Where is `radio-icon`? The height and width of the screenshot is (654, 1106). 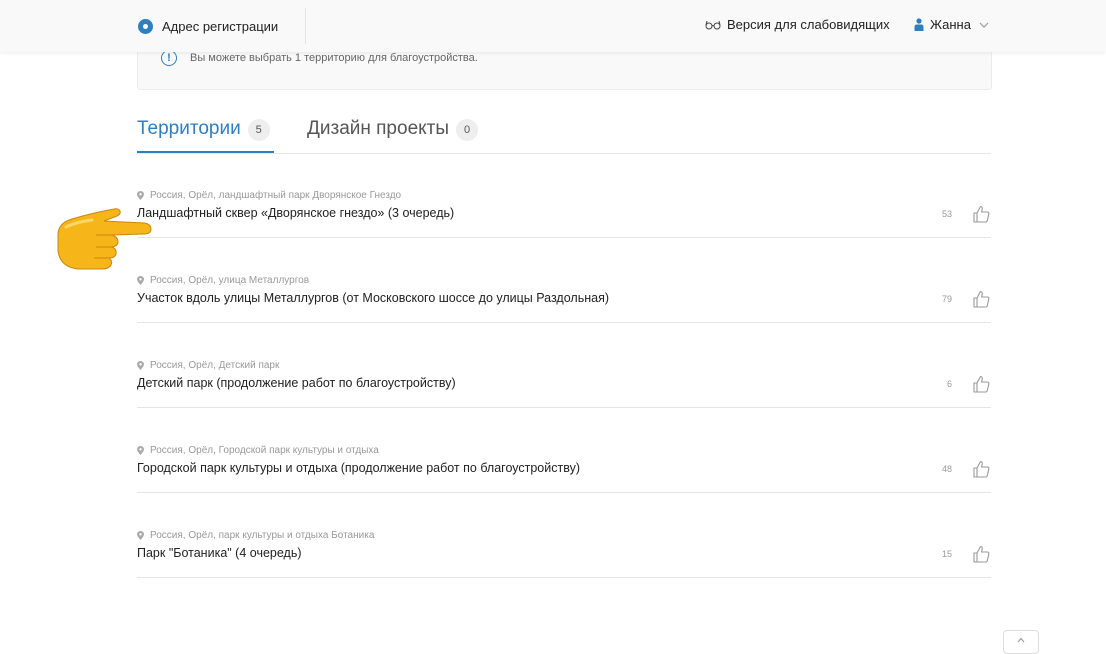 radio-icon is located at coordinates (145, 26).